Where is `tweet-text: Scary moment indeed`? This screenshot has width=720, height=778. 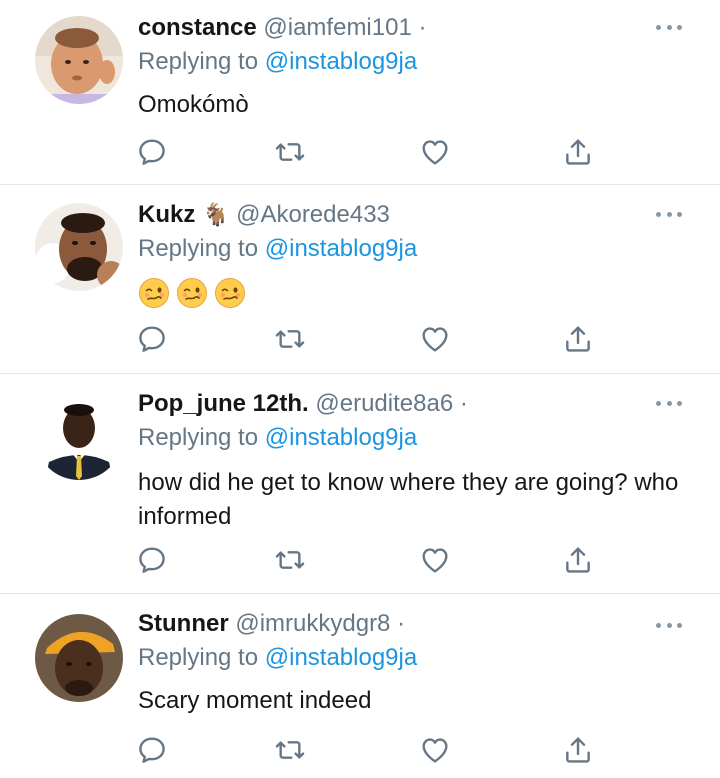
tweet-text: Scary moment indeed is located at coordinates (255, 700).